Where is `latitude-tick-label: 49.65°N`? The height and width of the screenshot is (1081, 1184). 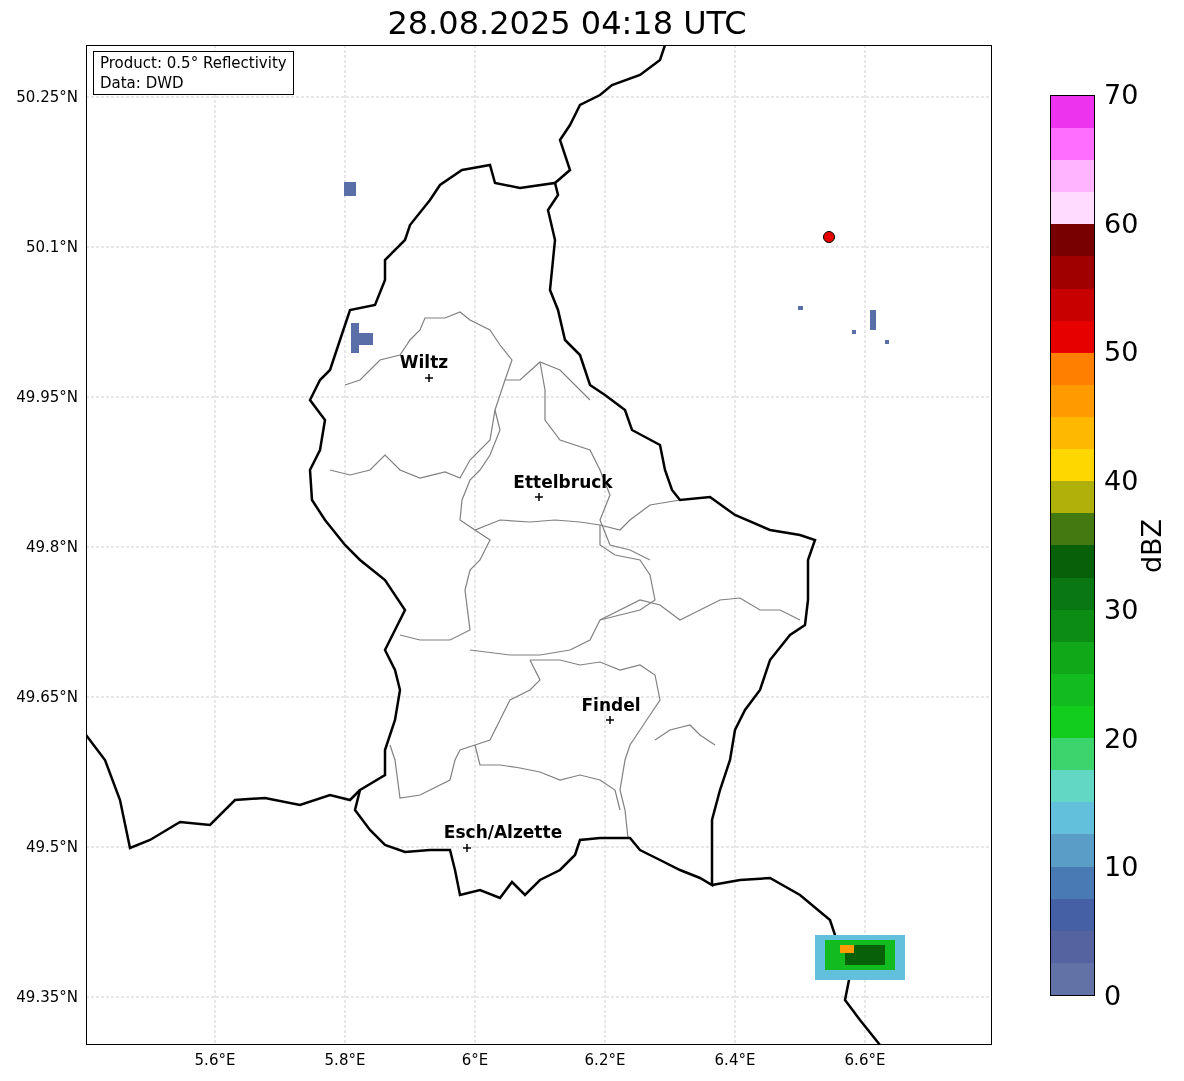 latitude-tick-label: 49.65°N is located at coordinates (47, 697).